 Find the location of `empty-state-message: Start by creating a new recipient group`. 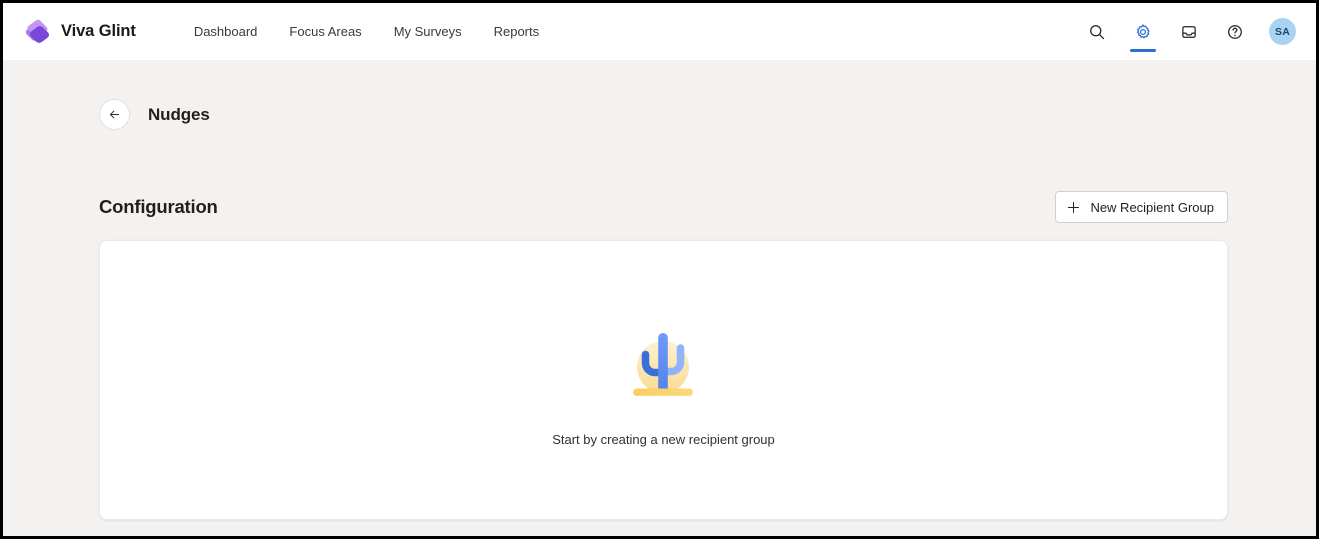

empty-state-message: Start by creating a new recipient group is located at coordinates (663, 439).